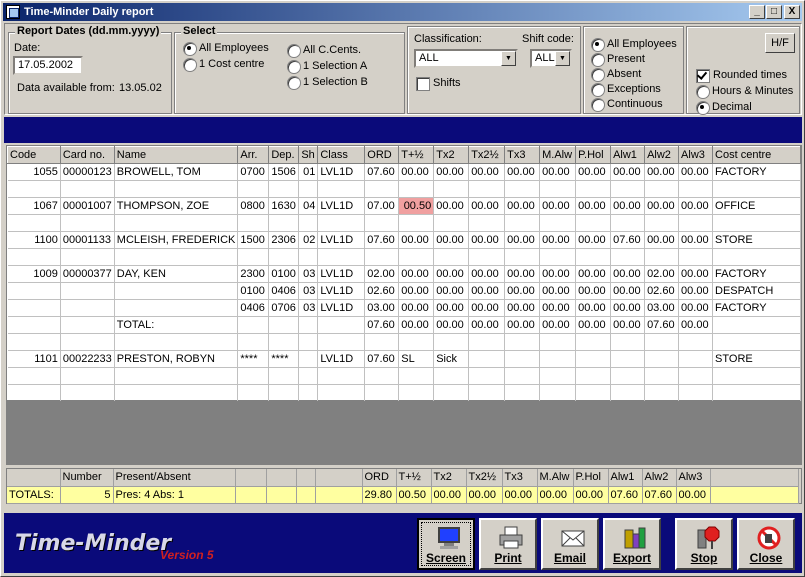 Image resolution: width=805 pixels, height=577 pixels. I want to click on radio-cost-centre: 1 Cost centre, so click(223, 65).